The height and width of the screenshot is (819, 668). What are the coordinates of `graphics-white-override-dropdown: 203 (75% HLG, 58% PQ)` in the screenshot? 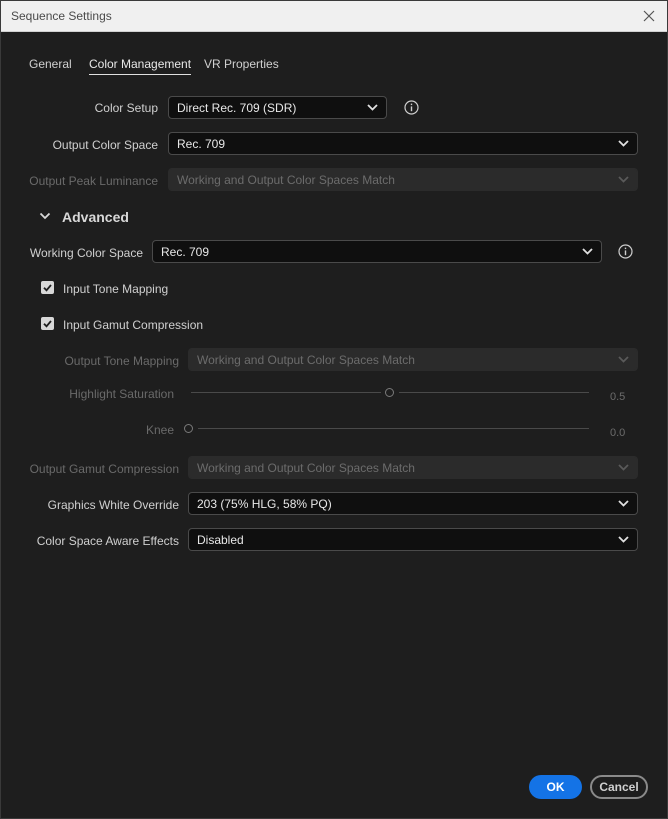 It's located at (413, 503).